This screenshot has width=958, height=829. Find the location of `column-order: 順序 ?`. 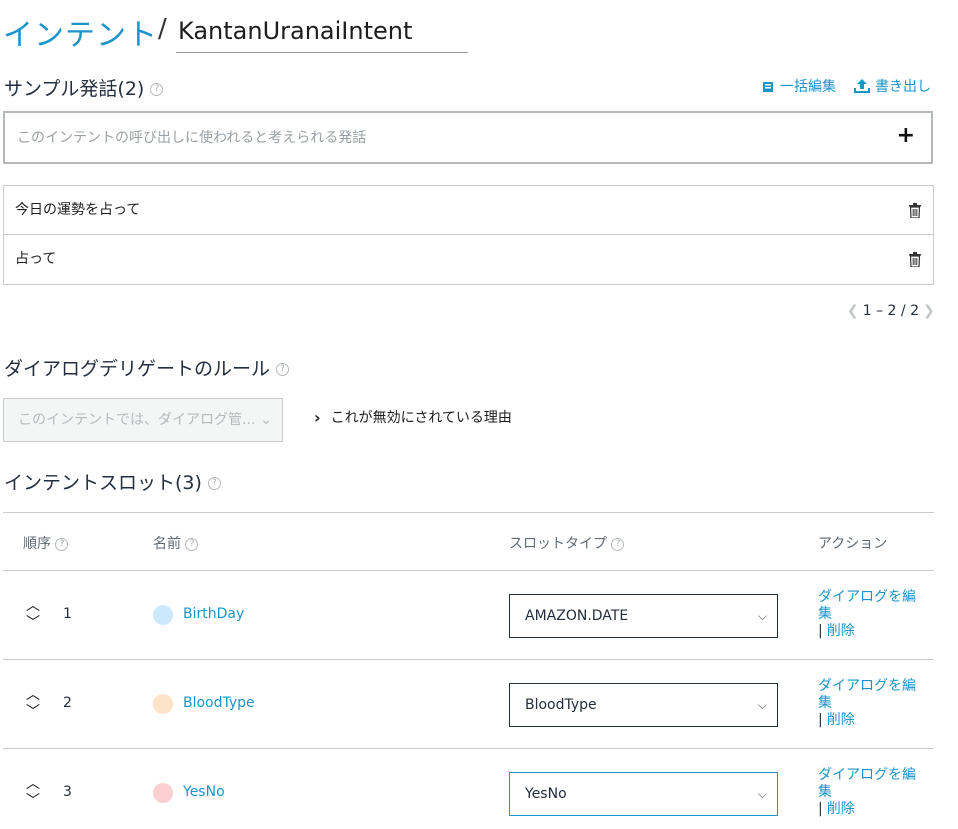

column-order: 順序 ? is located at coordinates (46, 543).